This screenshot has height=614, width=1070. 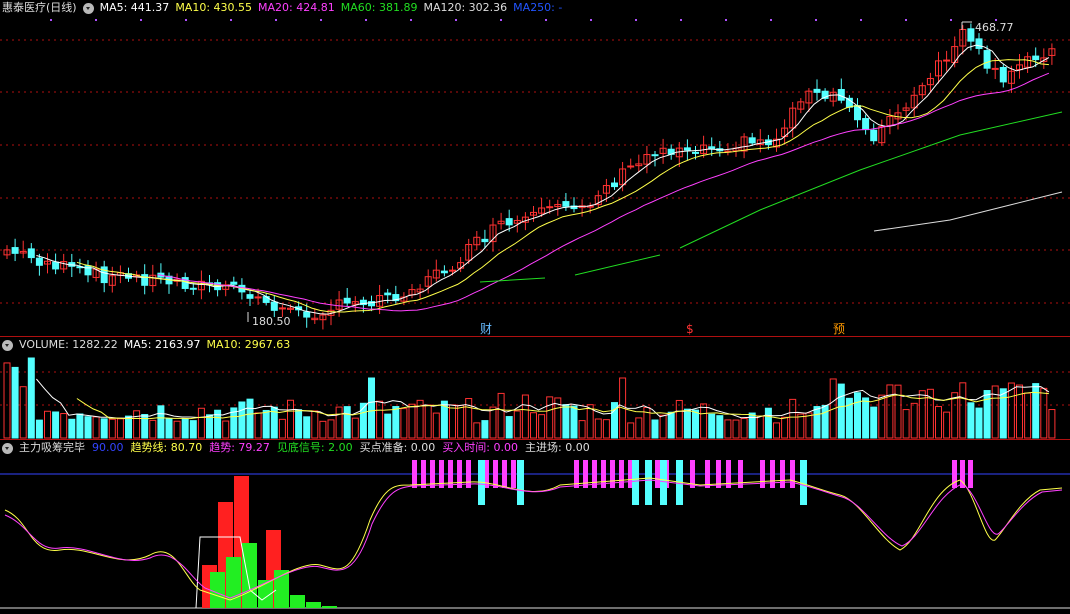 What do you see at coordinates (296, 7) in the screenshot?
I see `ma-label: MA20: 424.81` at bounding box center [296, 7].